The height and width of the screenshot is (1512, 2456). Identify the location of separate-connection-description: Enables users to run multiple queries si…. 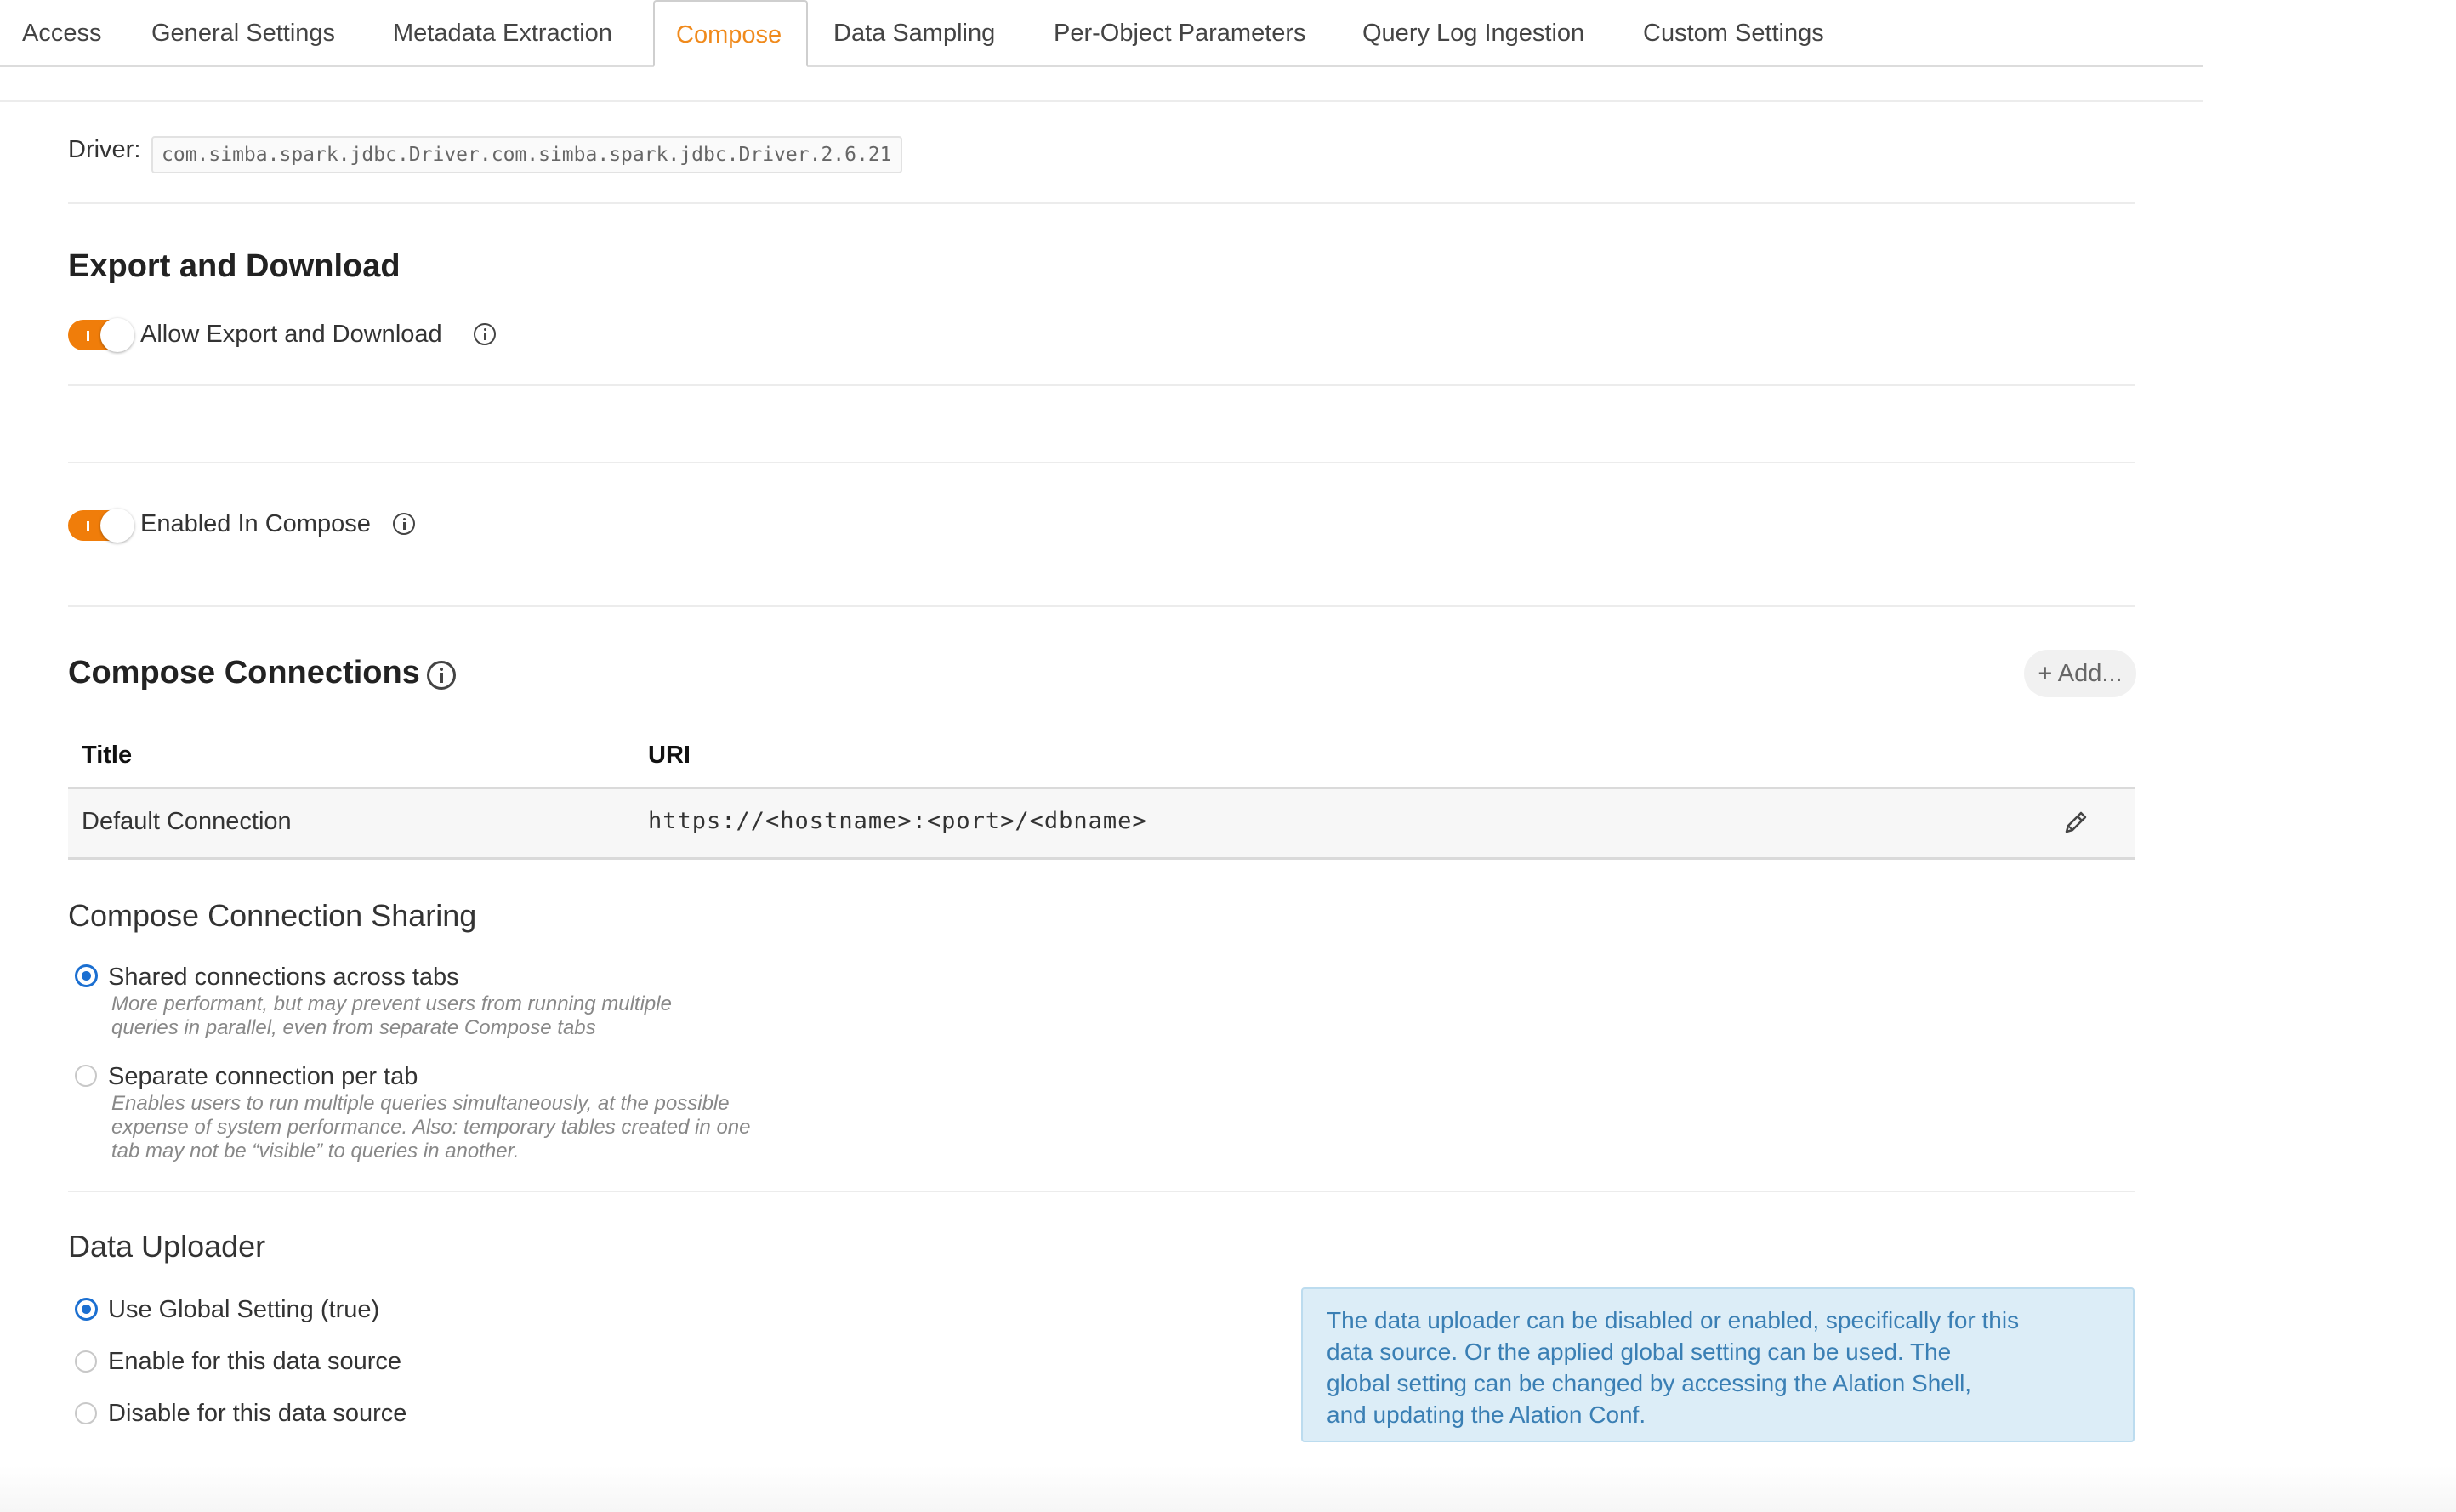
(494, 1127).